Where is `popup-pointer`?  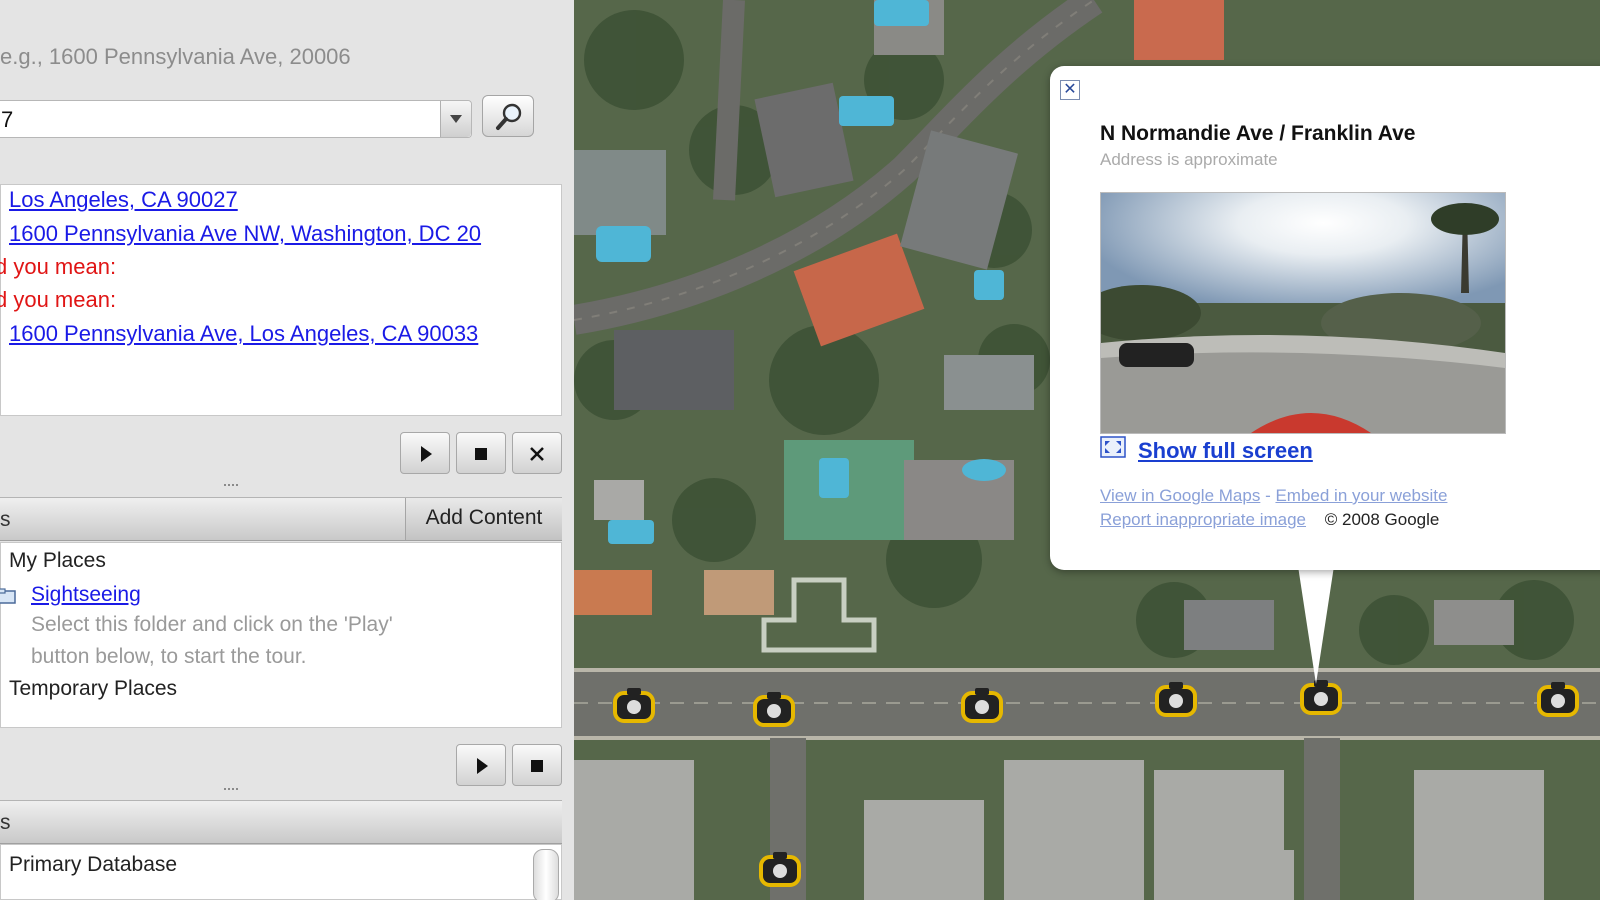 popup-pointer is located at coordinates (1316, 625).